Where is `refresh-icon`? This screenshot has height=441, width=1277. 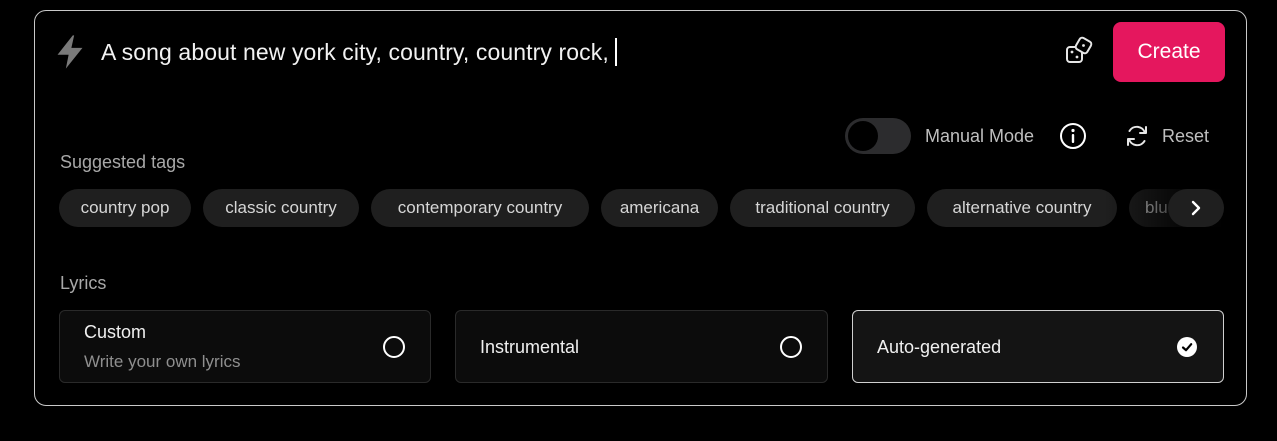
refresh-icon is located at coordinates (1137, 136).